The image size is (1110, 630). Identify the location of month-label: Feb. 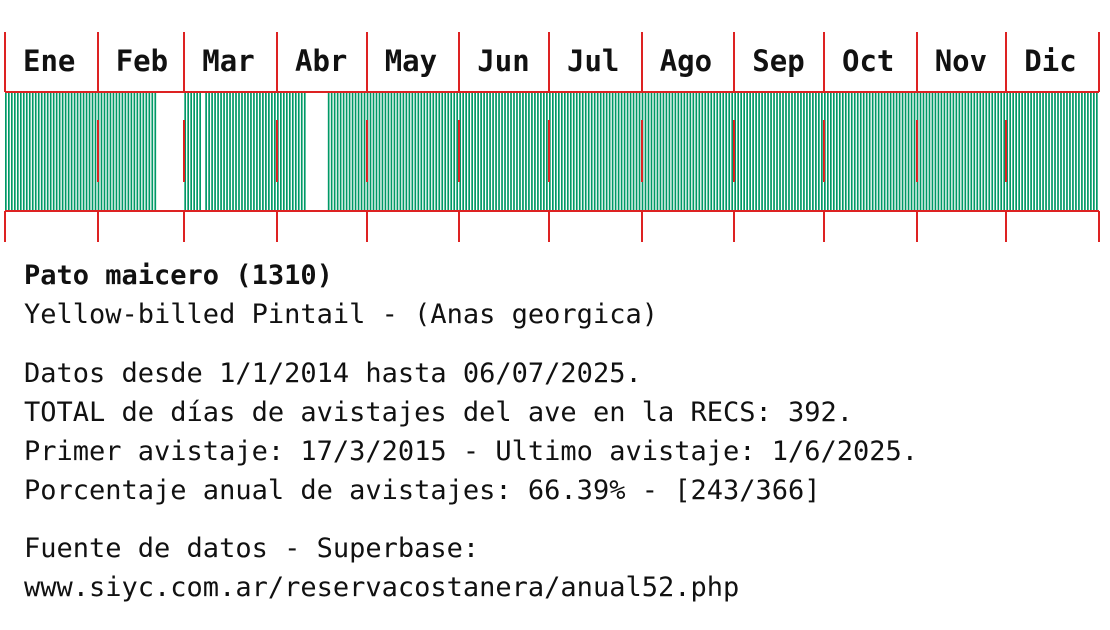
(142, 61).